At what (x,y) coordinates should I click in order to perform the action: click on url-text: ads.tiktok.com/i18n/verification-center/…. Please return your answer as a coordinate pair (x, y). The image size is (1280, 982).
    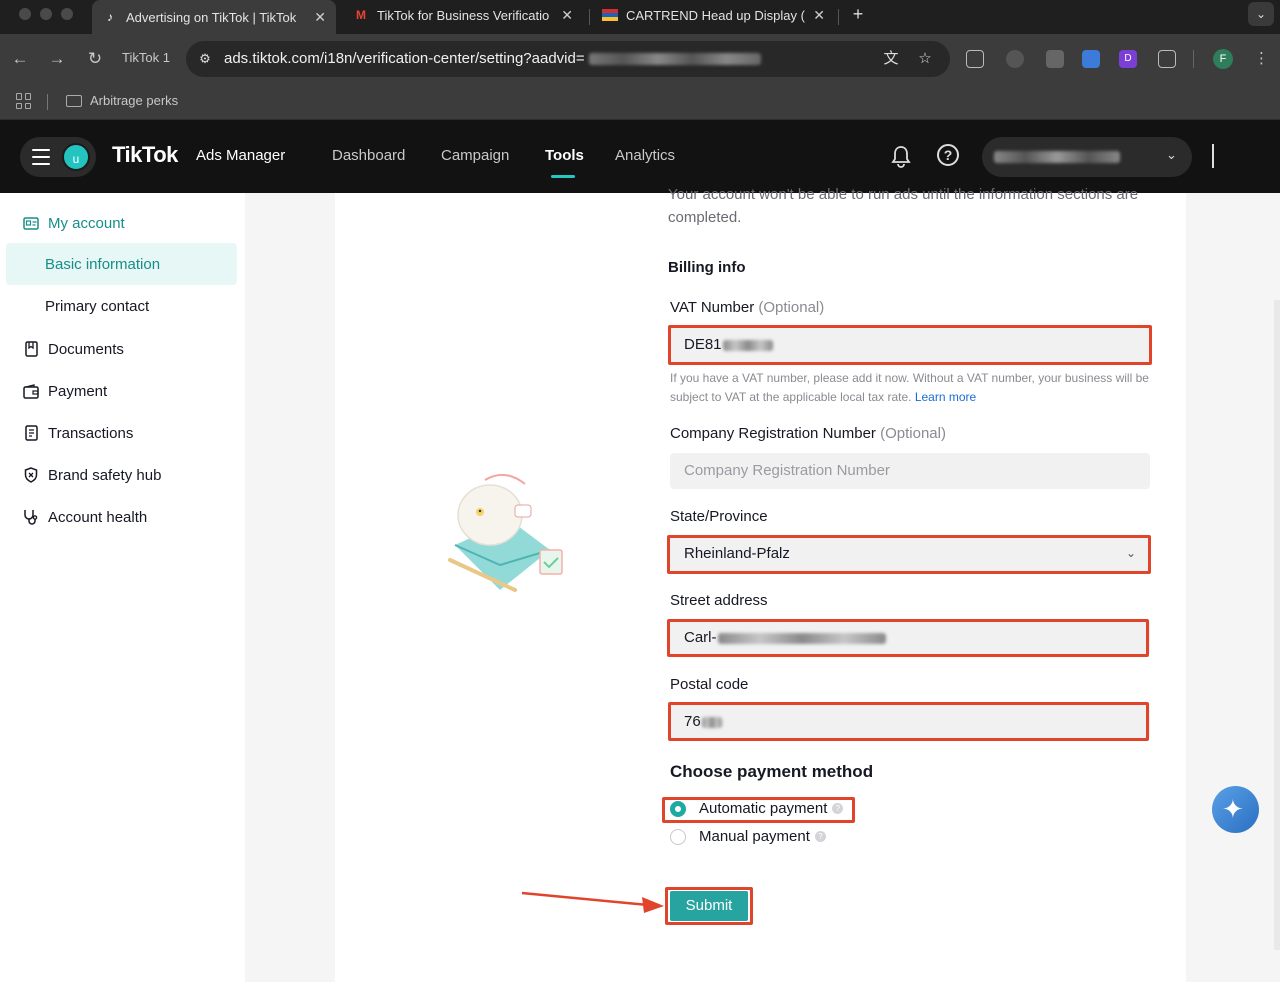
    Looking at the image, I should click on (492, 58).